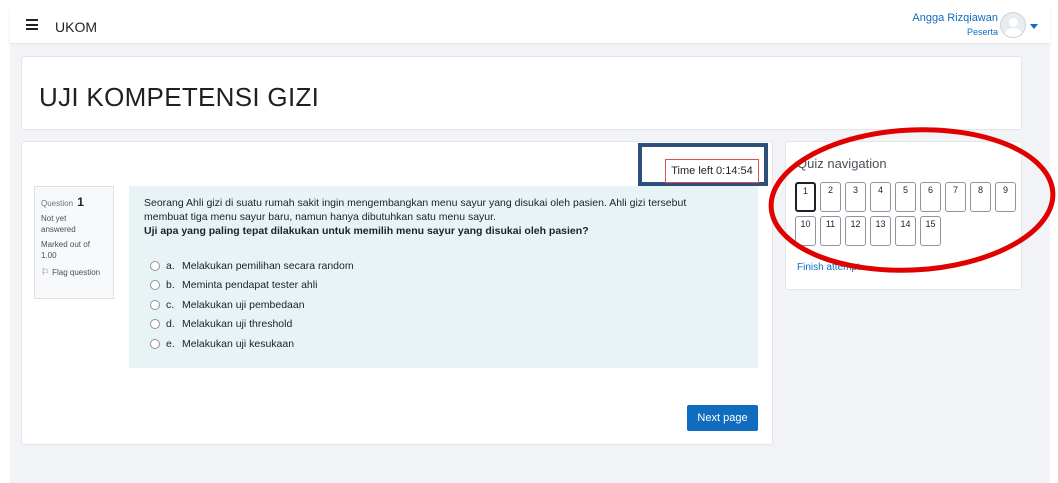 This screenshot has width=1058, height=483. I want to click on quiz-timer: Time left 0:14:54, so click(712, 171).